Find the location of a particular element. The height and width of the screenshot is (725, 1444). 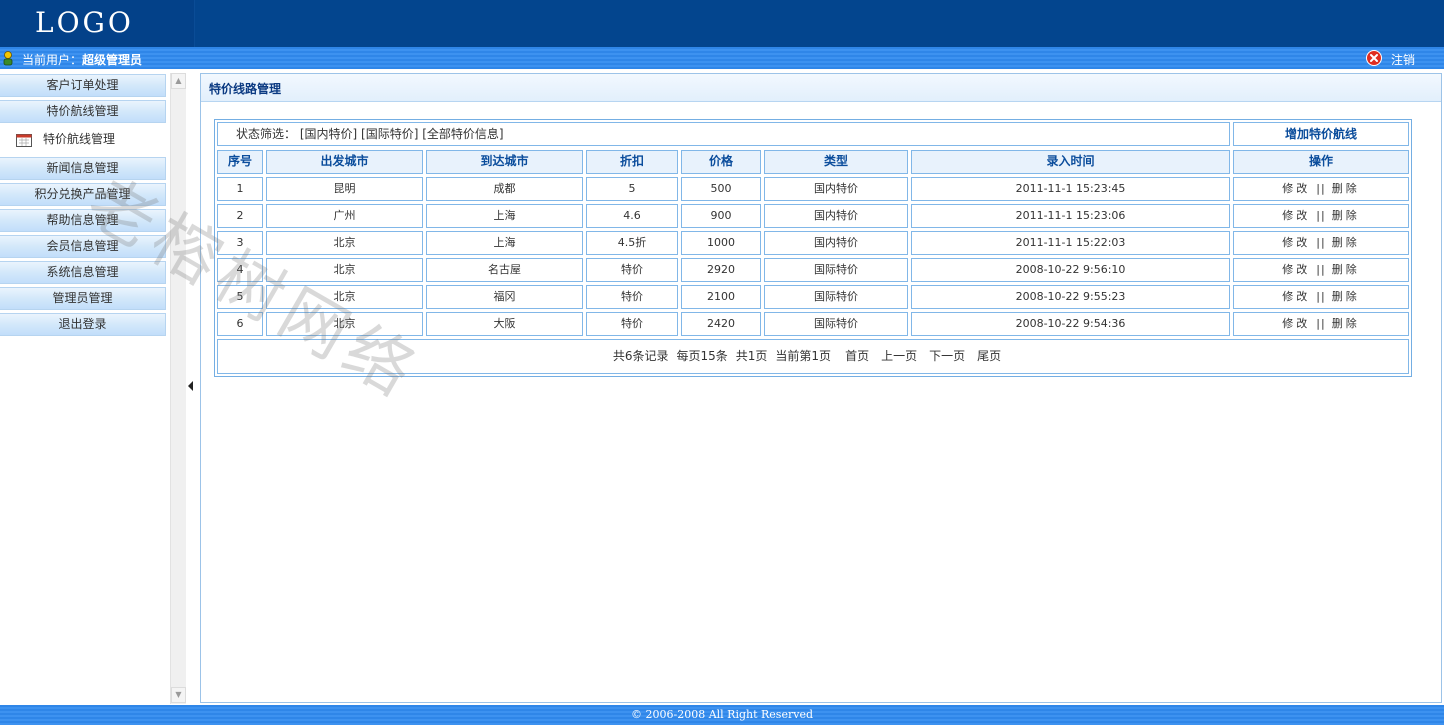

pager-per-page: 每页15条 is located at coordinates (702, 356).